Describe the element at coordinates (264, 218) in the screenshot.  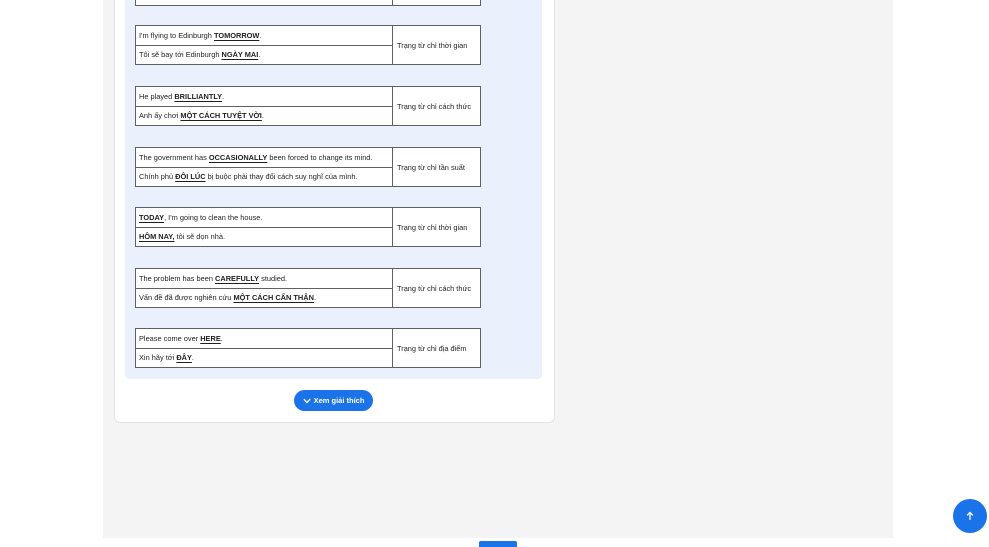
I see `english-sentence: TODAY, I'm going to clean the house.` at that location.